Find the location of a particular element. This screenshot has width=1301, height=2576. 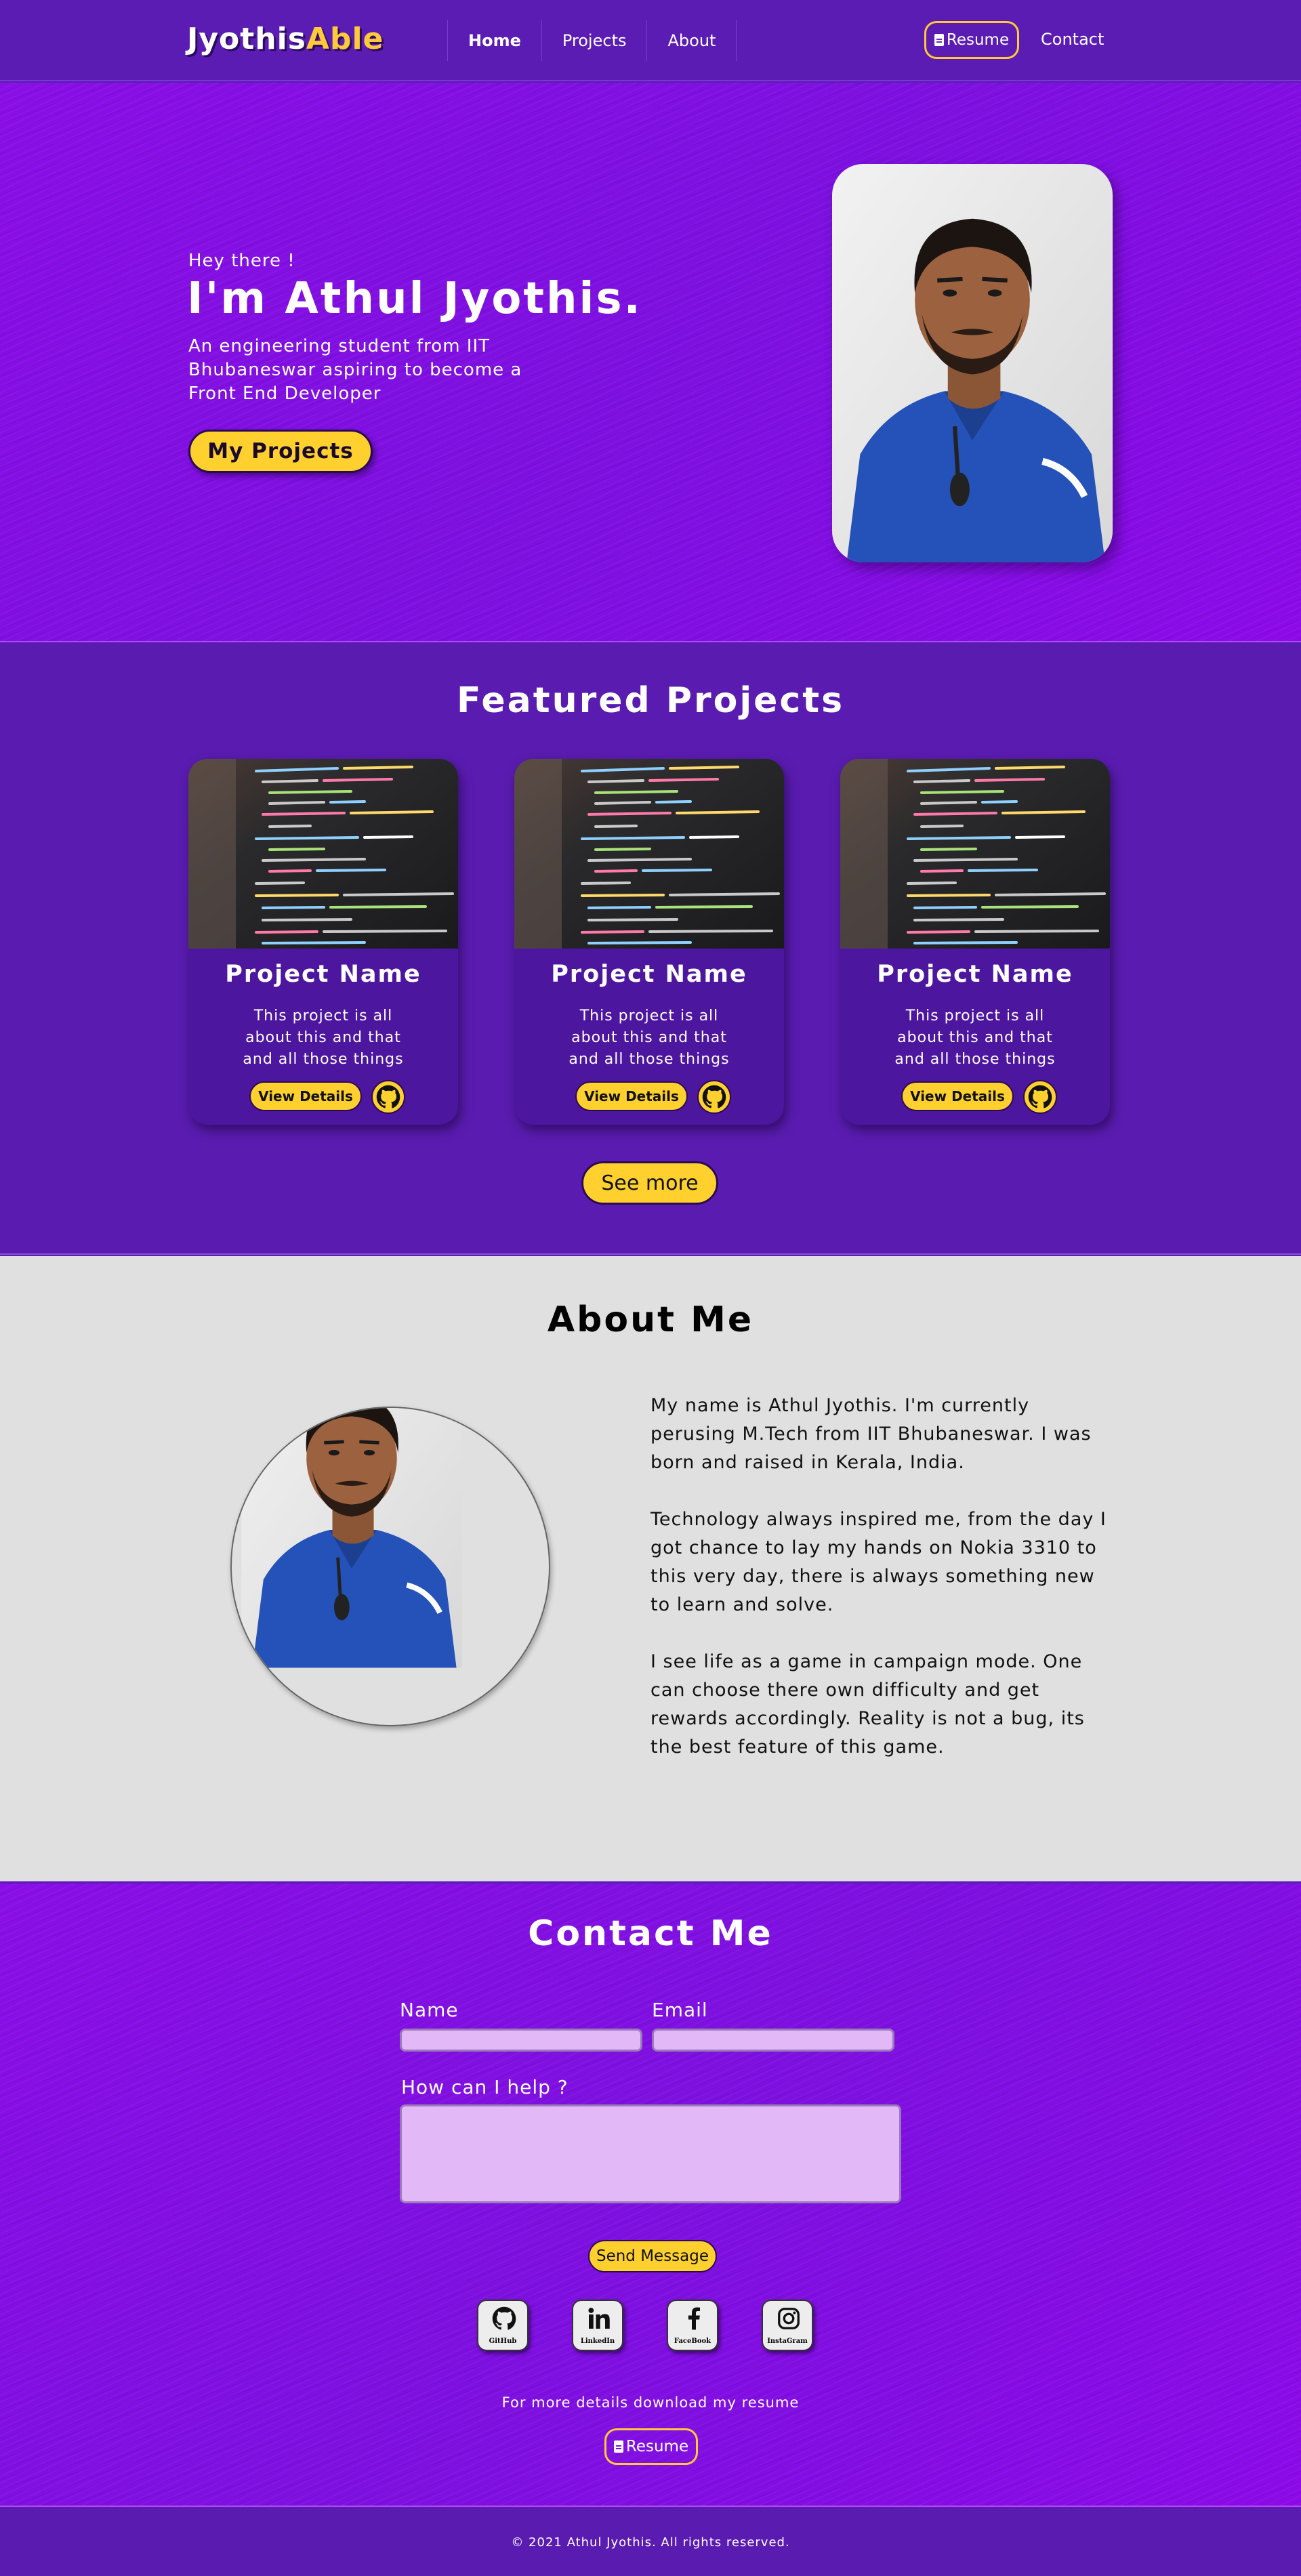

name-label: Name is located at coordinates (429, 2010).